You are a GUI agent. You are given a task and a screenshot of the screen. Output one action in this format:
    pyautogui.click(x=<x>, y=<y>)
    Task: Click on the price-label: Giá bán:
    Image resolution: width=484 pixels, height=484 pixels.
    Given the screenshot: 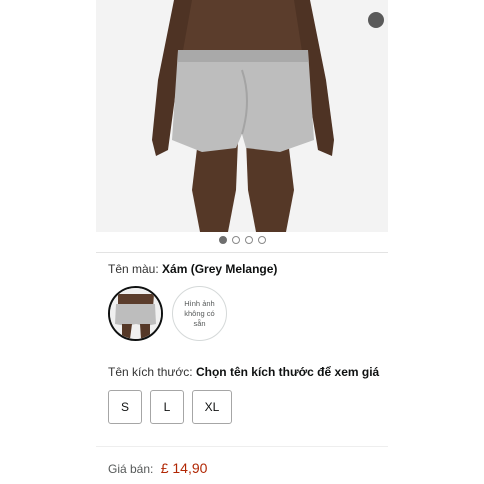 What is the action you would take?
    pyautogui.click(x=131, y=469)
    